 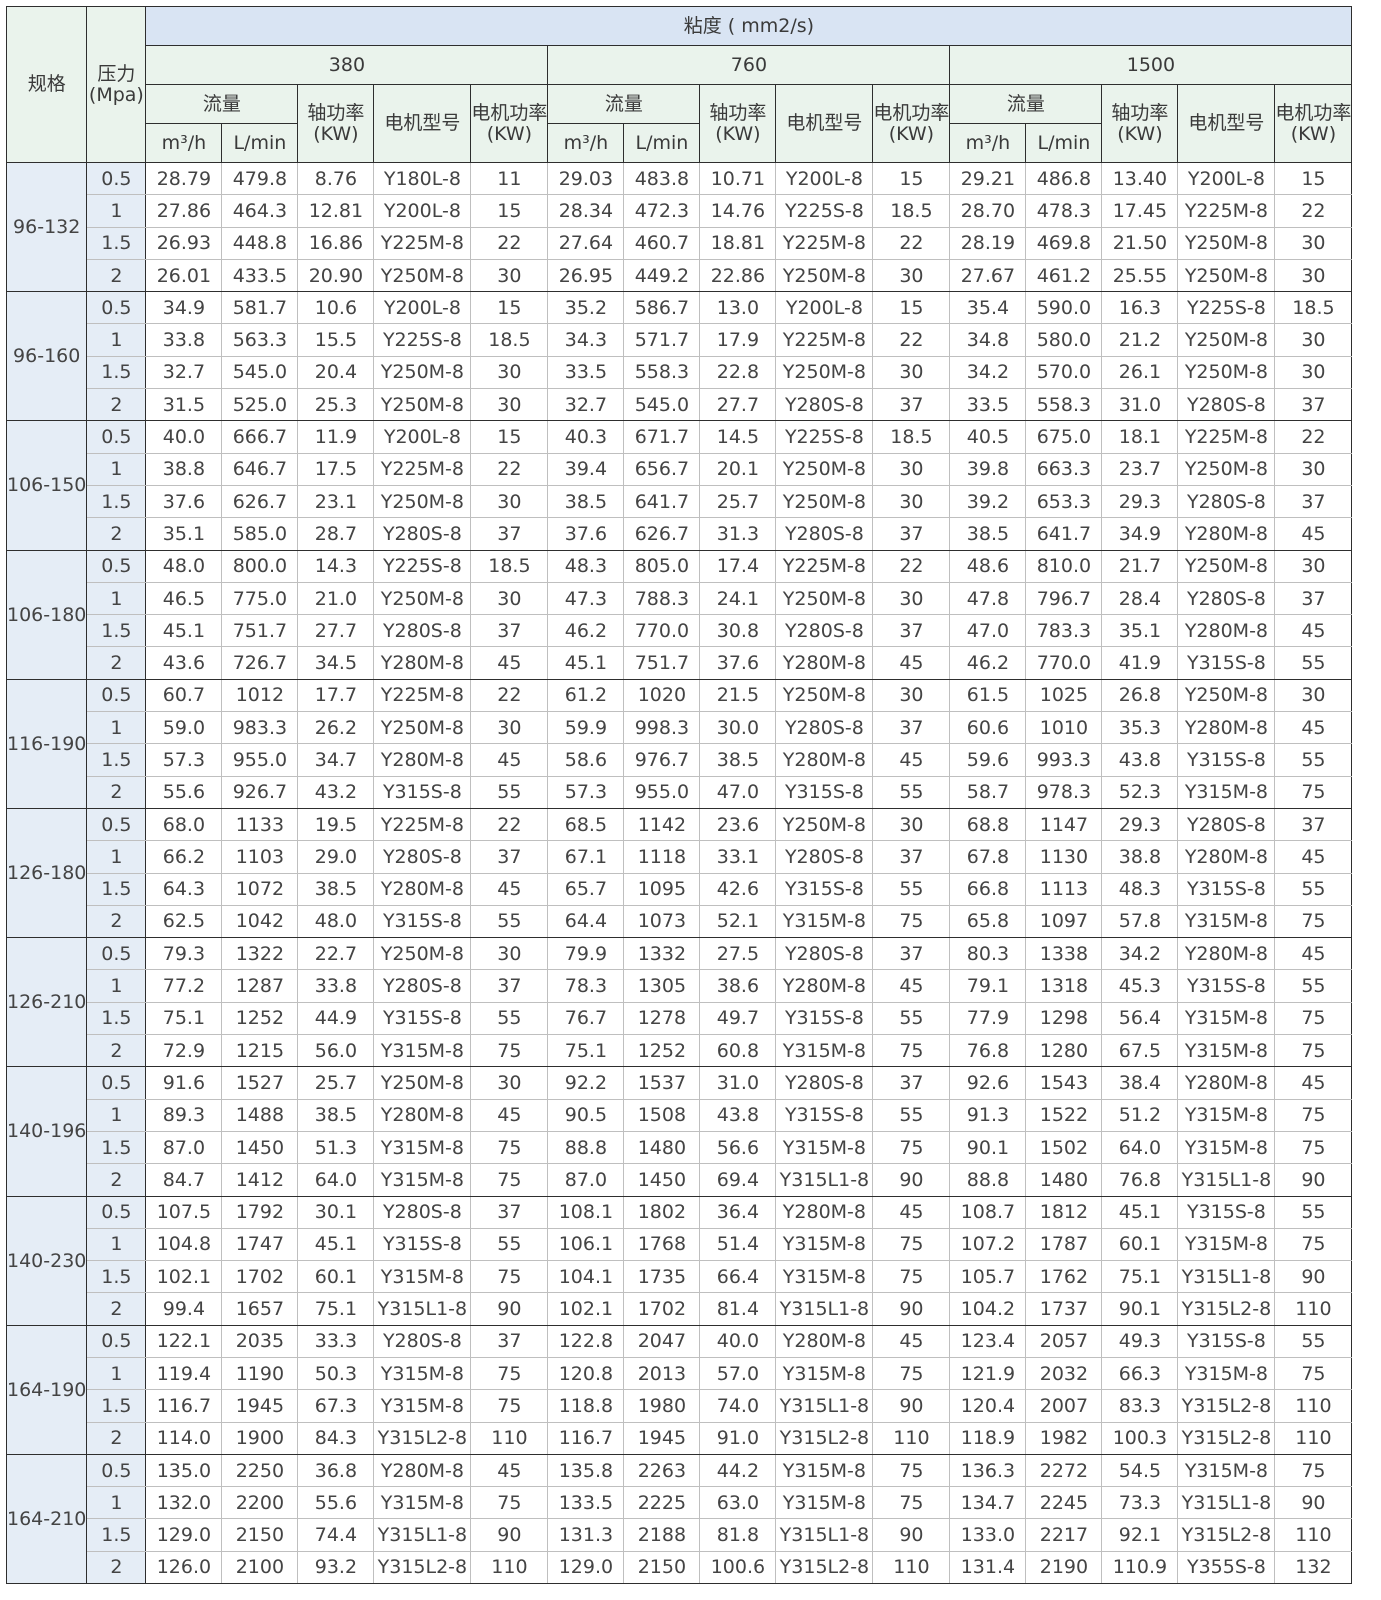 What do you see at coordinates (260, 308) in the screenshot?
I see `flow-lmin-cell: 581.7` at bounding box center [260, 308].